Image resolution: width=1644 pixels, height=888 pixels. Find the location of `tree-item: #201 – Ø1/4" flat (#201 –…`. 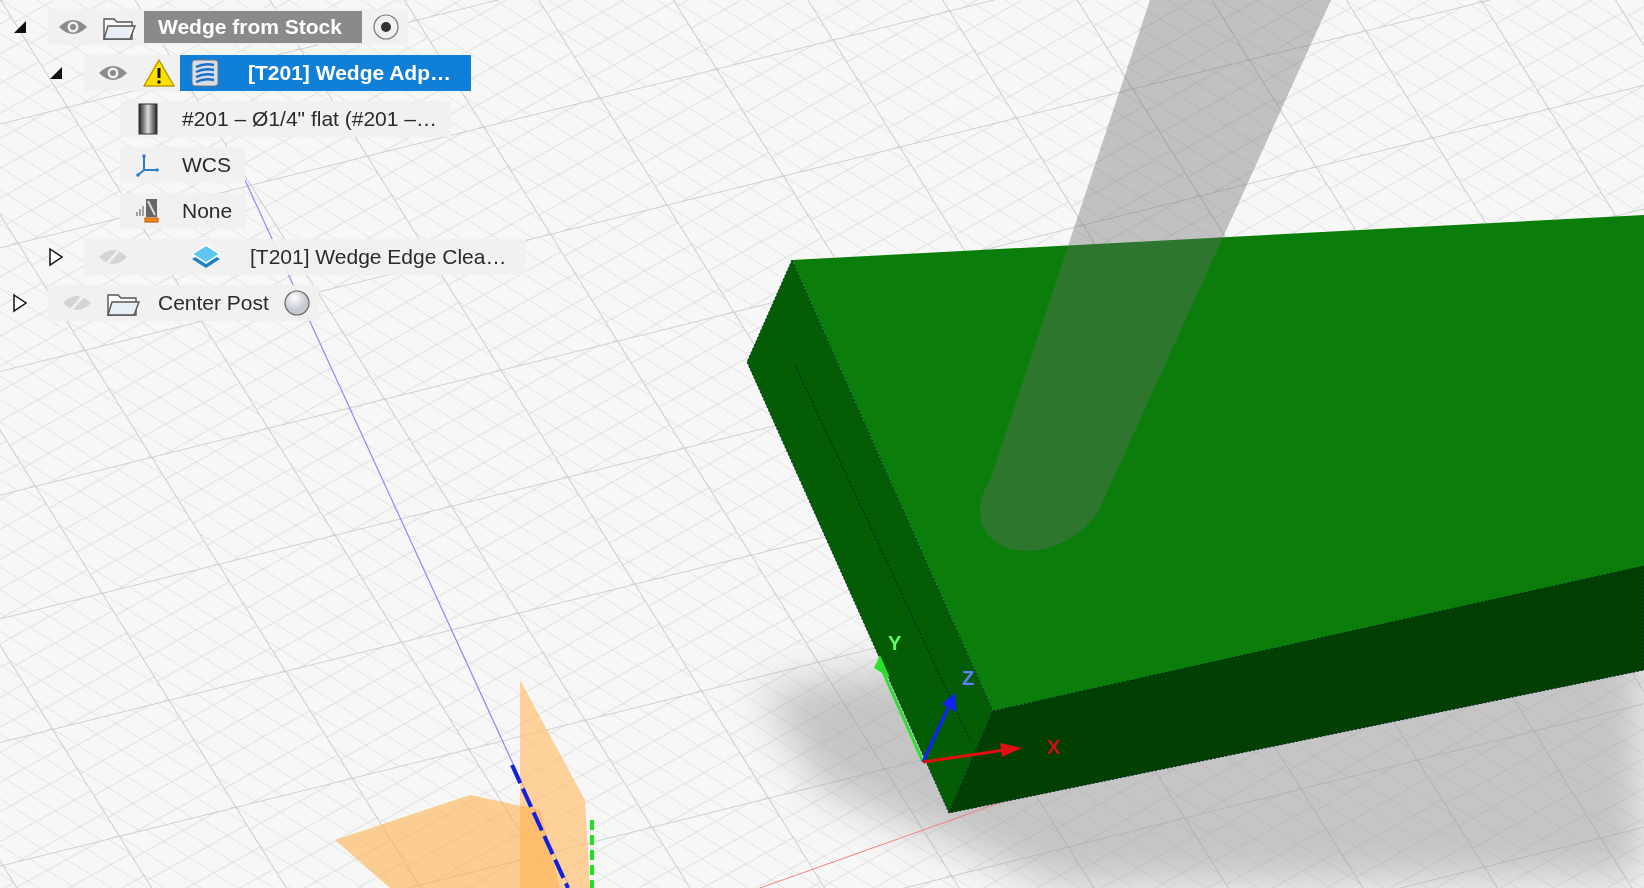

tree-item: #201 – Ø1/4" flat (#201 –… is located at coordinates (285, 119).